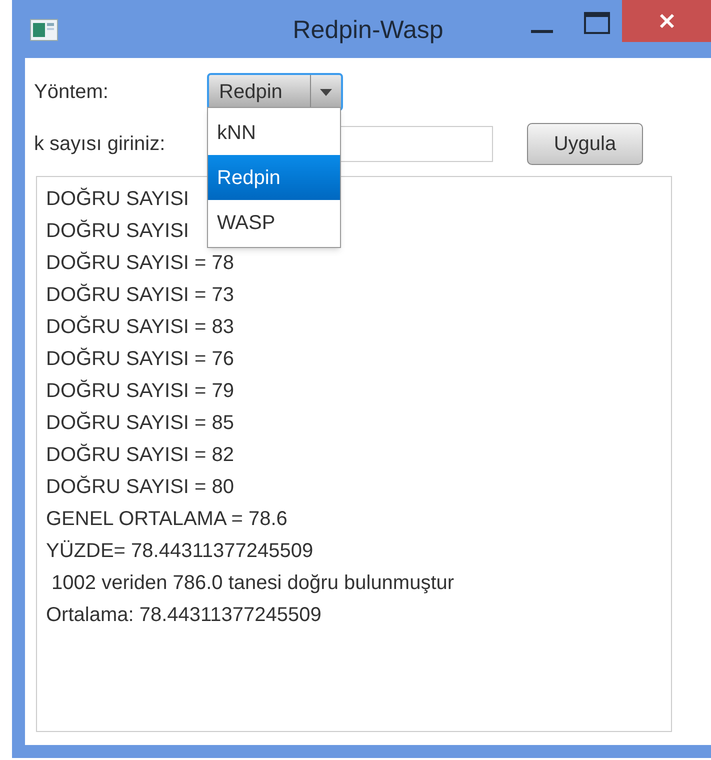  What do you see at coordinates (326, 92) in the screenshot?
I see `caret-icon` at bounding box center [326, 92].